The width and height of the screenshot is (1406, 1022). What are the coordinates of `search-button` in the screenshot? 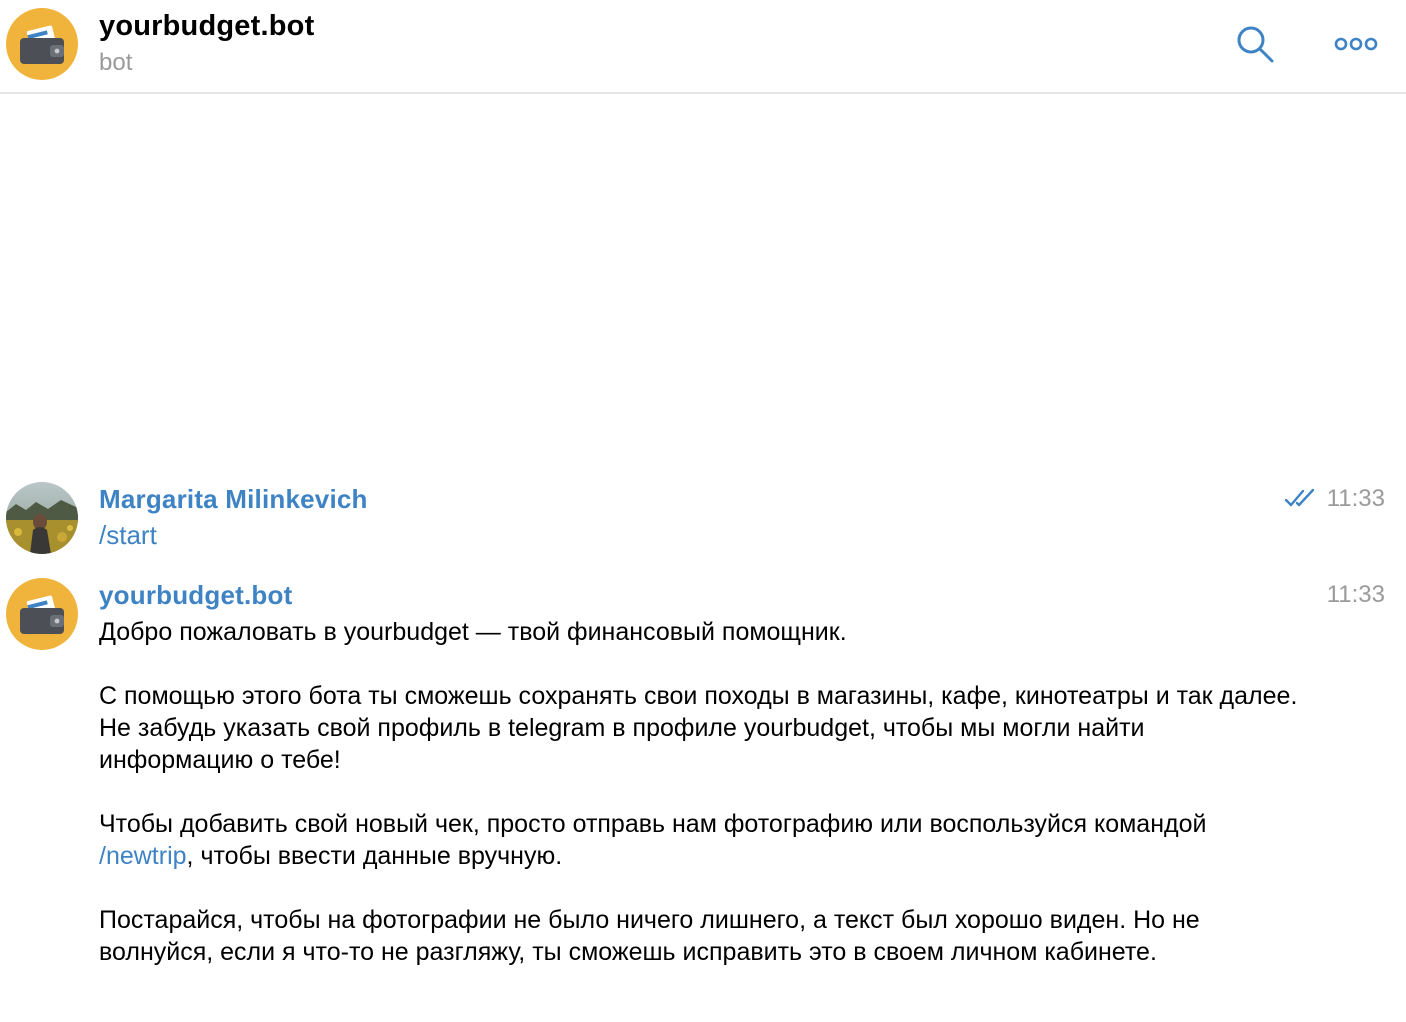 It's located at (1255, 44).